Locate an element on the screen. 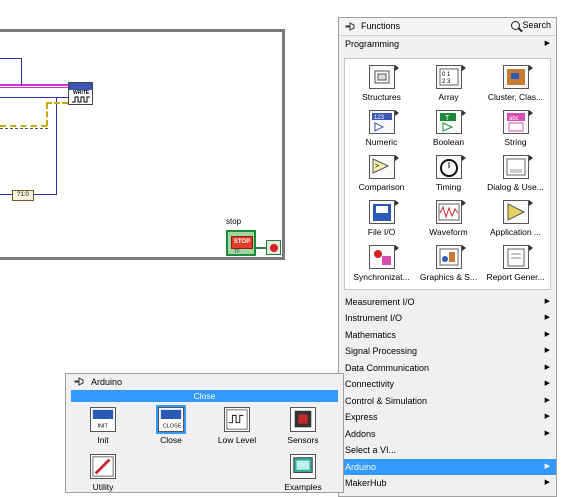 The height and width of the screenshot is (497, 577). pink-wire is located at coordinates (34, 87).